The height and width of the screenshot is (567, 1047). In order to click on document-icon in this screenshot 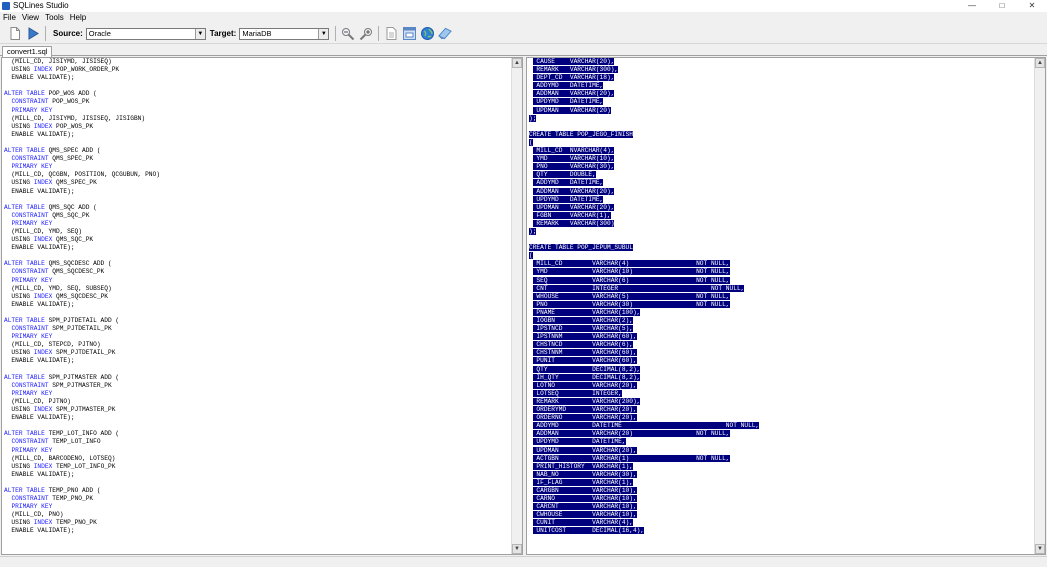, I will do `click(391, 34)`.